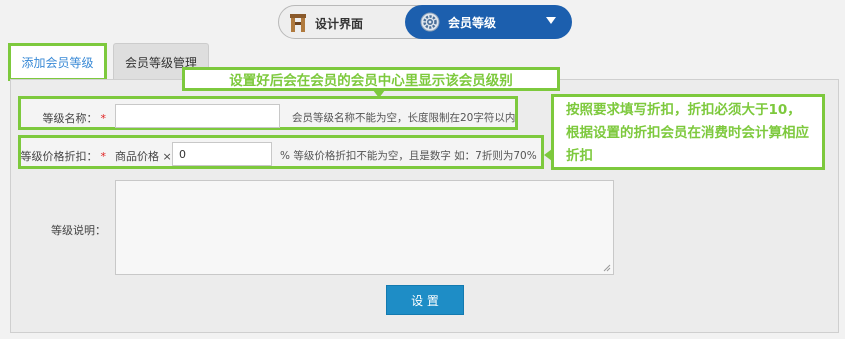  I want to click on price-multiplier-prefix: 商品价格 ×, so click(143, 156).